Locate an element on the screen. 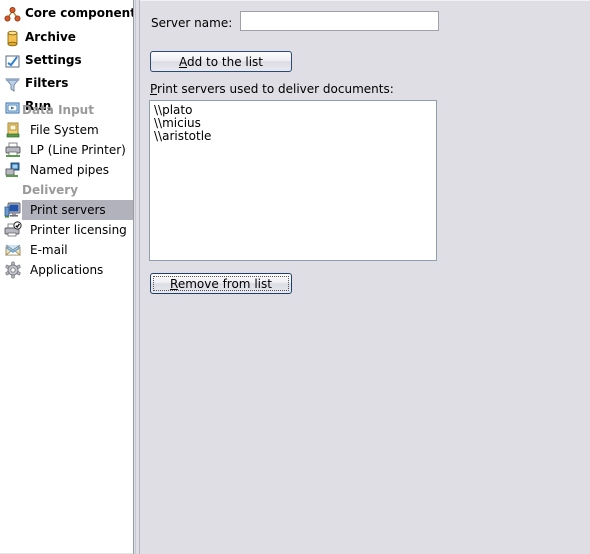 The width and height of the screenshot is (590, 554). sidebar-item-print-servers: Print servers is located at coordinates (66, 210).